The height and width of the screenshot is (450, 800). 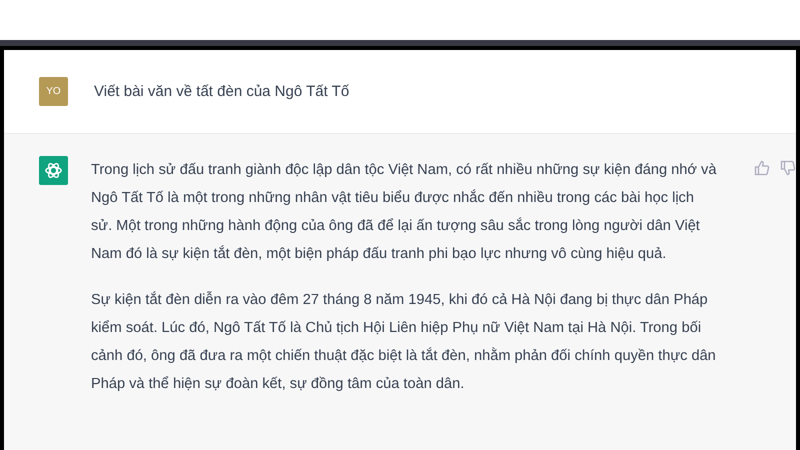 What do you see at coordinates (222, 91) in the screenshot?
I see `user-message: Viết bài văn về tất đèn của Ngô Tất Tố` at bounding box center [222, 91].